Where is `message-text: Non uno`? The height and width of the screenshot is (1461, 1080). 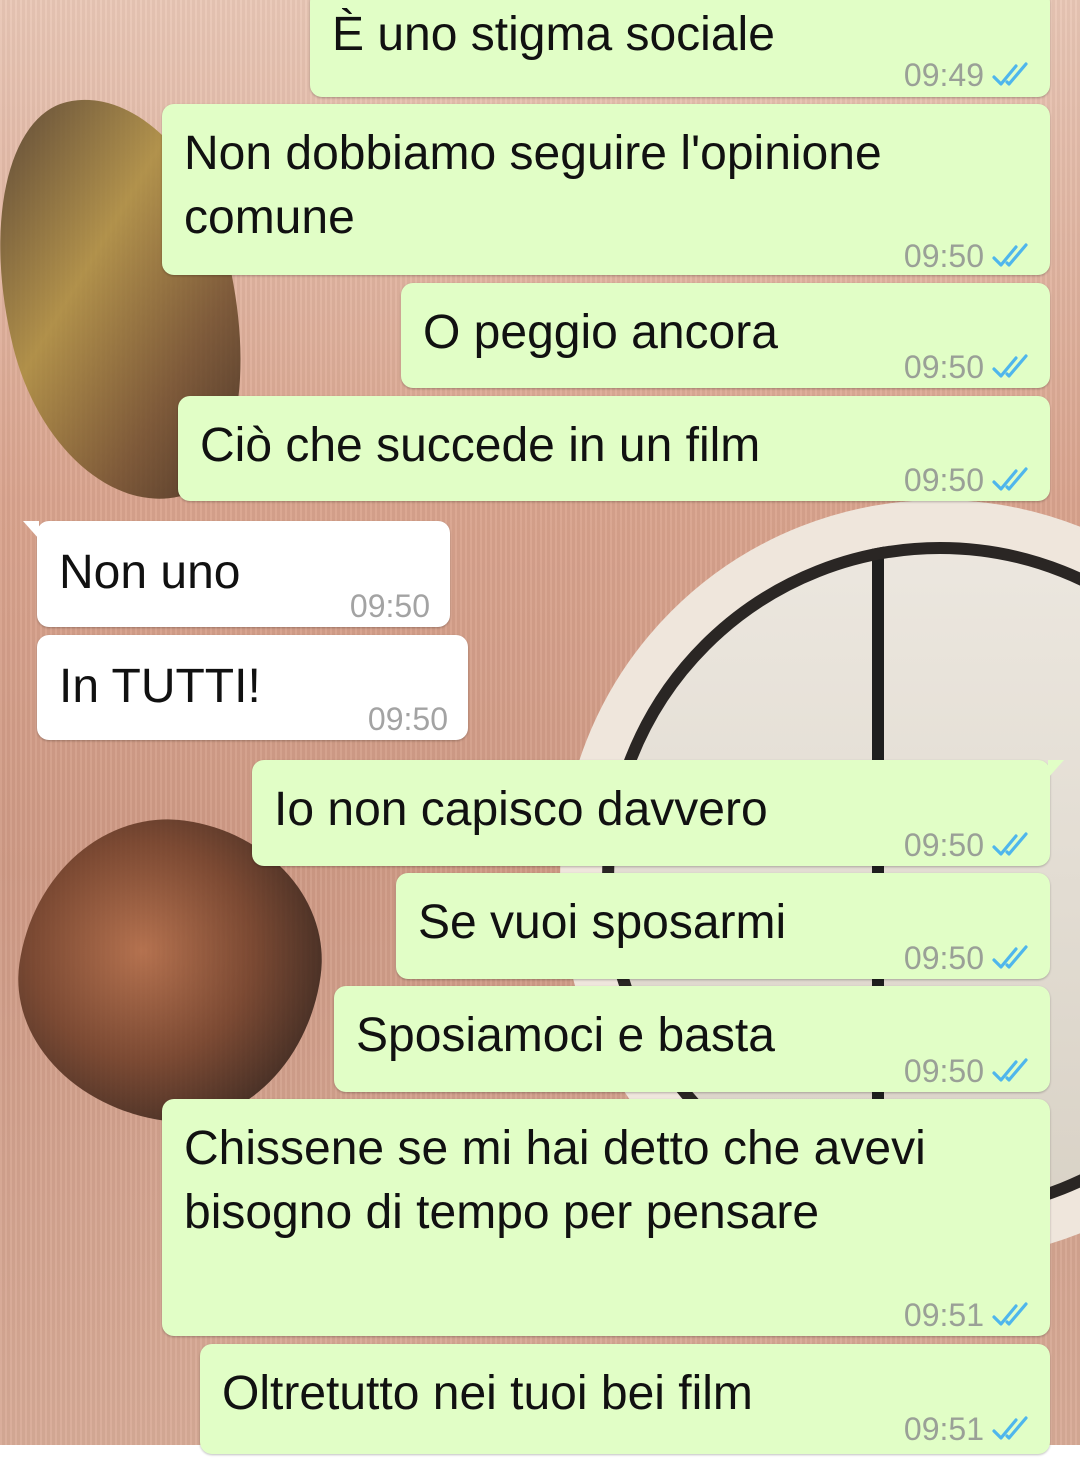 message-text: Non uno is located at coordinates (150, 572).